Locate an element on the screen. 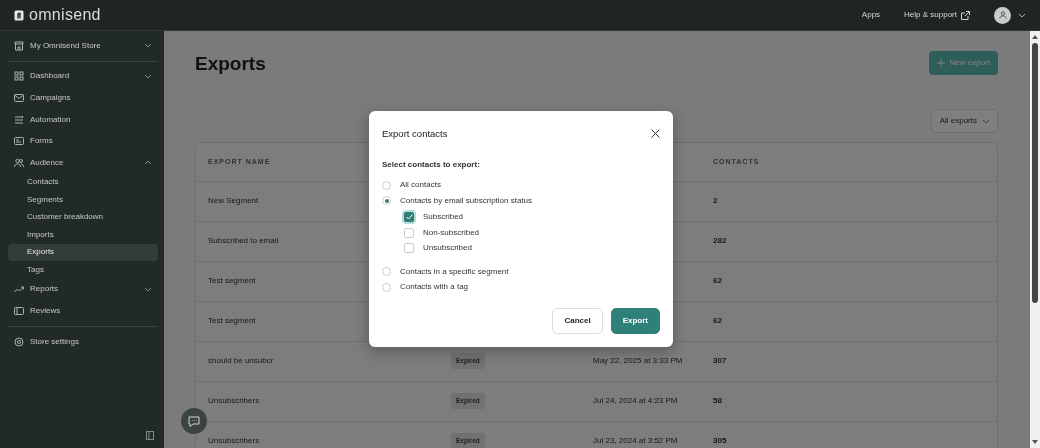 The image size is (1040, 448). option-label: Contacts by email subscription status is located at coordinates (466, 200).